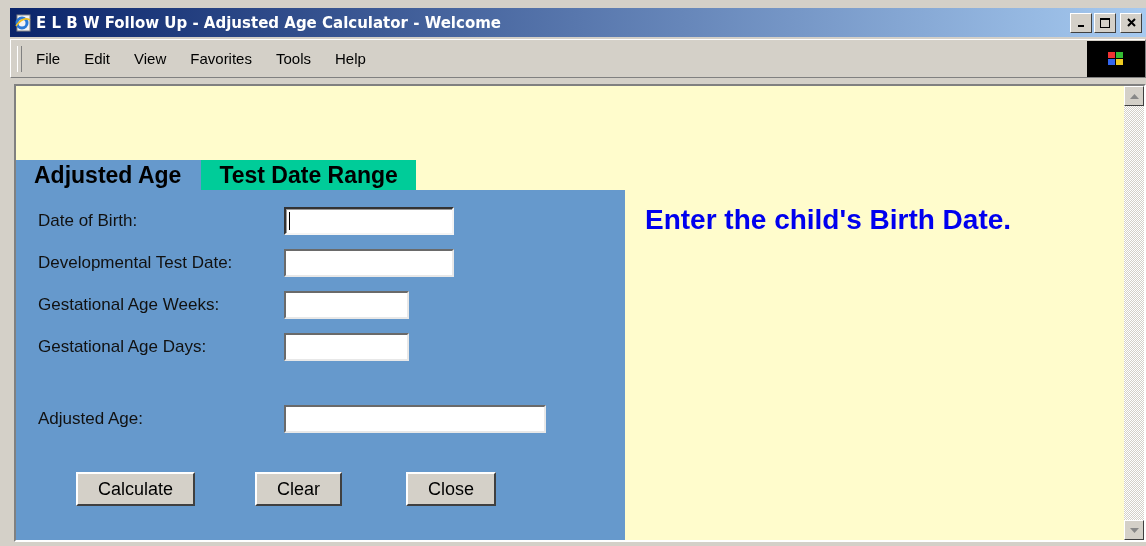 The height and width of the screenshot is (546, 1146). What do you see at coordinates (268, 22) in the screenshot?
I see `window-title: E L B W Follow Up - Adjusted Age Calculator - Welcome` at bounding box center [268, 22].